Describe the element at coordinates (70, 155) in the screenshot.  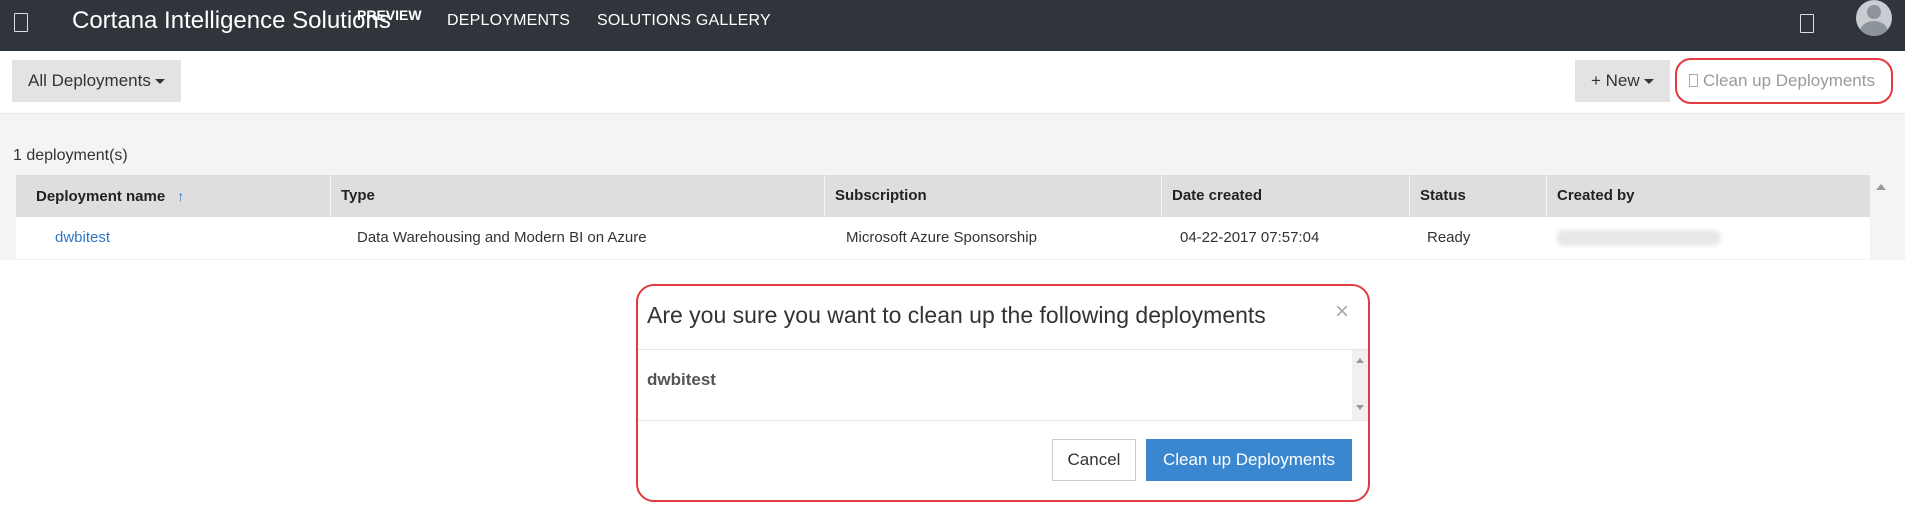
I see `deployment-count: 1 deployment(s)` at that location.